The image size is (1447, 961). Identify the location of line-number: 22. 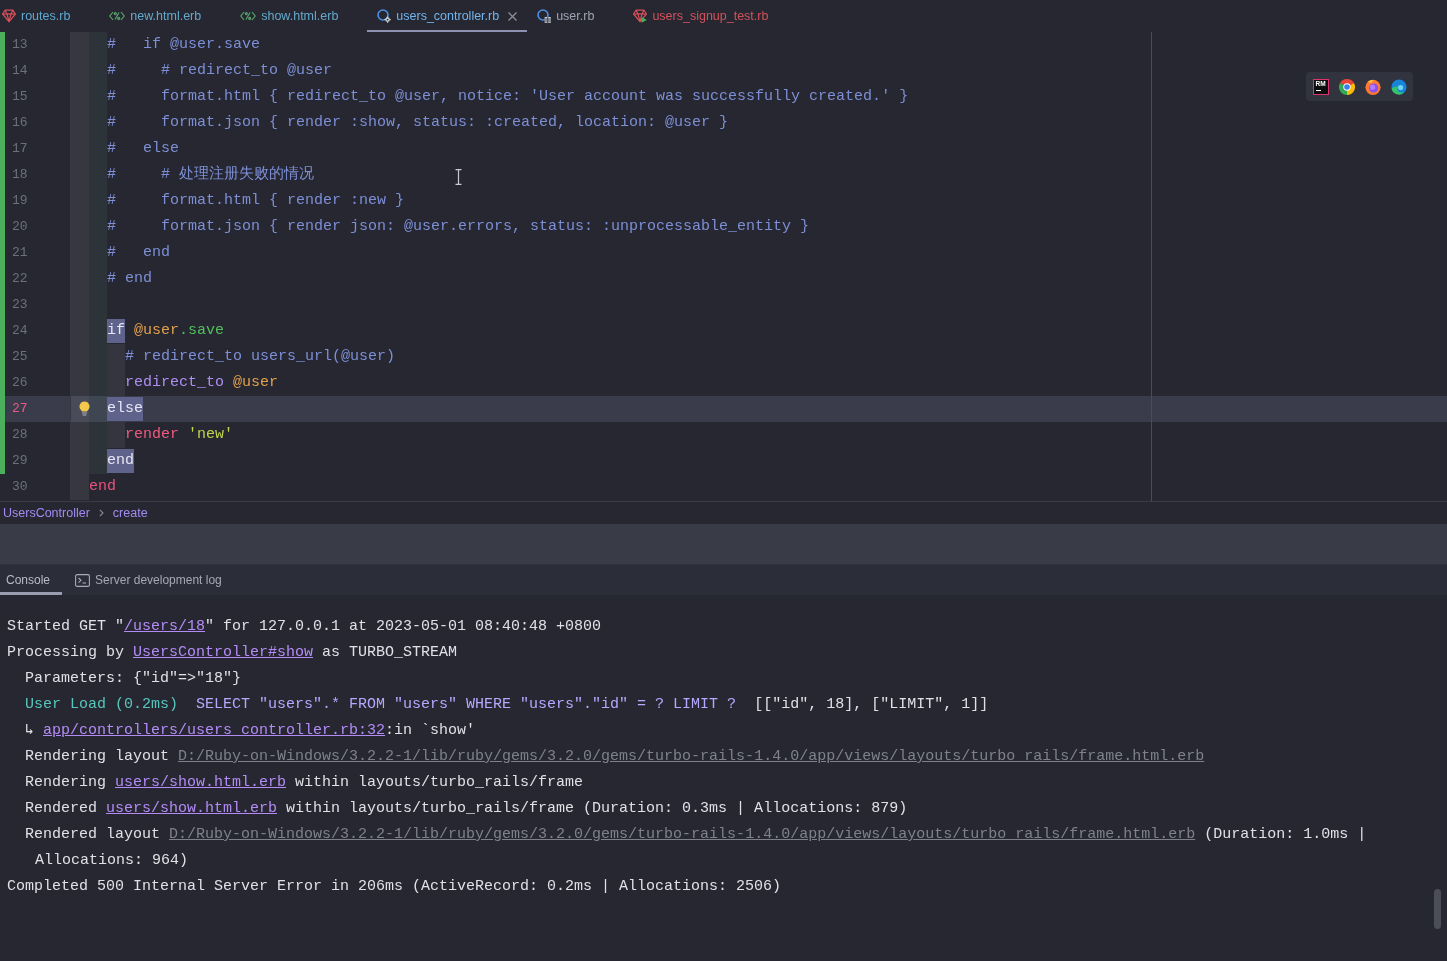
(38, 279).